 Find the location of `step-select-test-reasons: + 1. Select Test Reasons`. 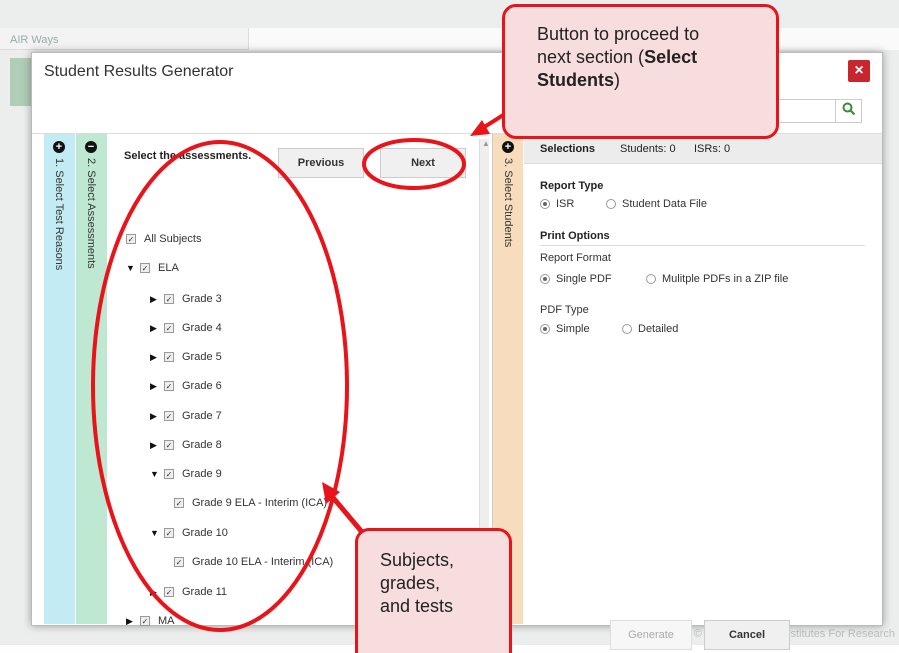

step-select-test-reasons: + 1. Select Test Reasons is located at coordinates (59, 379).